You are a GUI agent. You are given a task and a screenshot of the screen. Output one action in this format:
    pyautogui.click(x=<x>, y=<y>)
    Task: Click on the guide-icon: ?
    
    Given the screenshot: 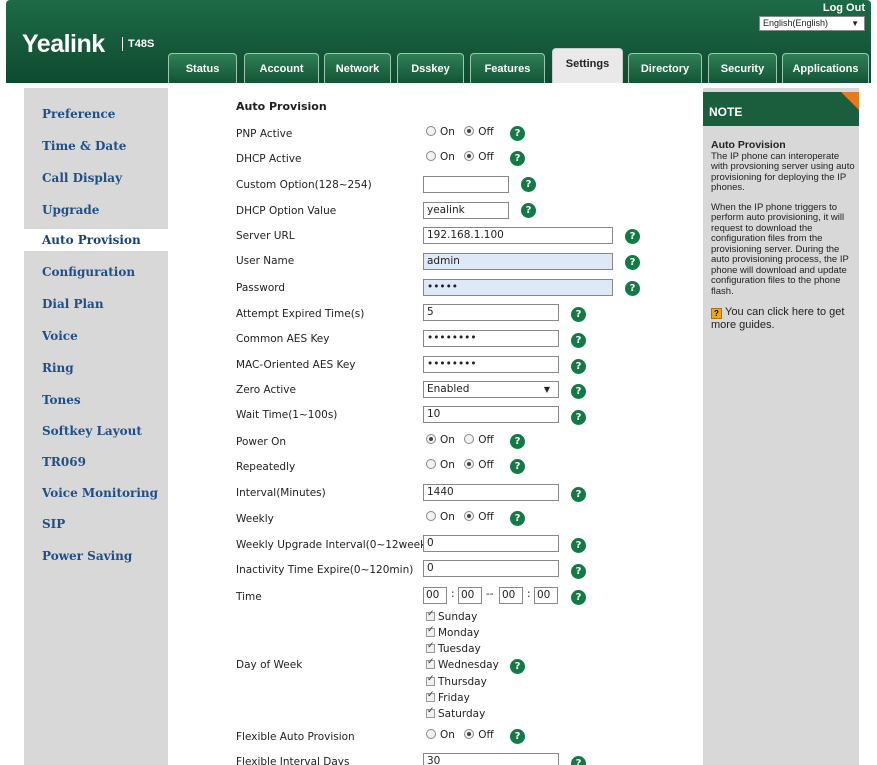 What is the action you would take?
    pyautogui.click(x=716, y=313)
    